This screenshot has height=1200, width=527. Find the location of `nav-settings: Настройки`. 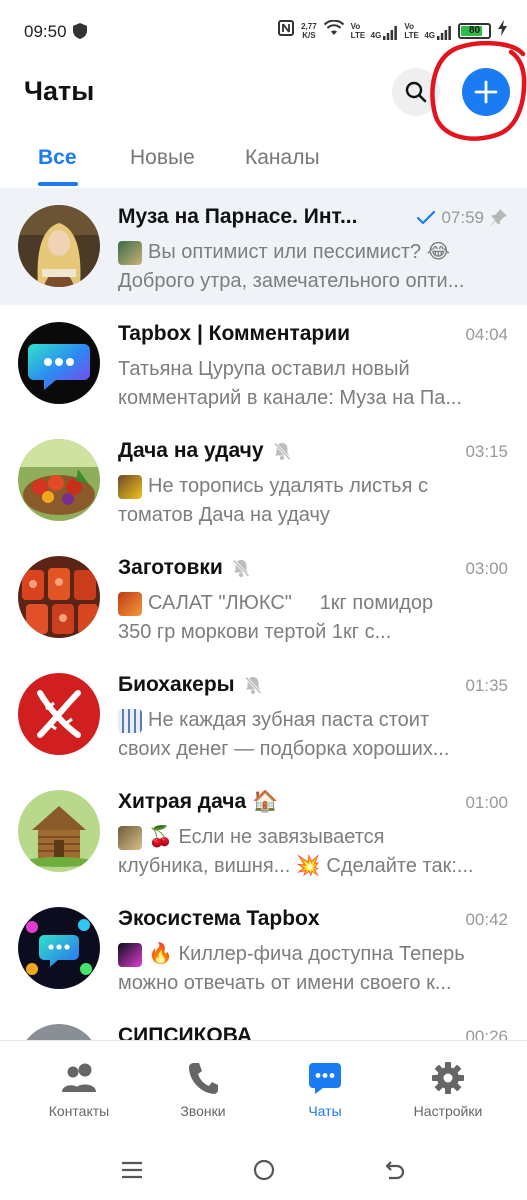

nav-settings: Настройки is located at coordinates (448, 1089).